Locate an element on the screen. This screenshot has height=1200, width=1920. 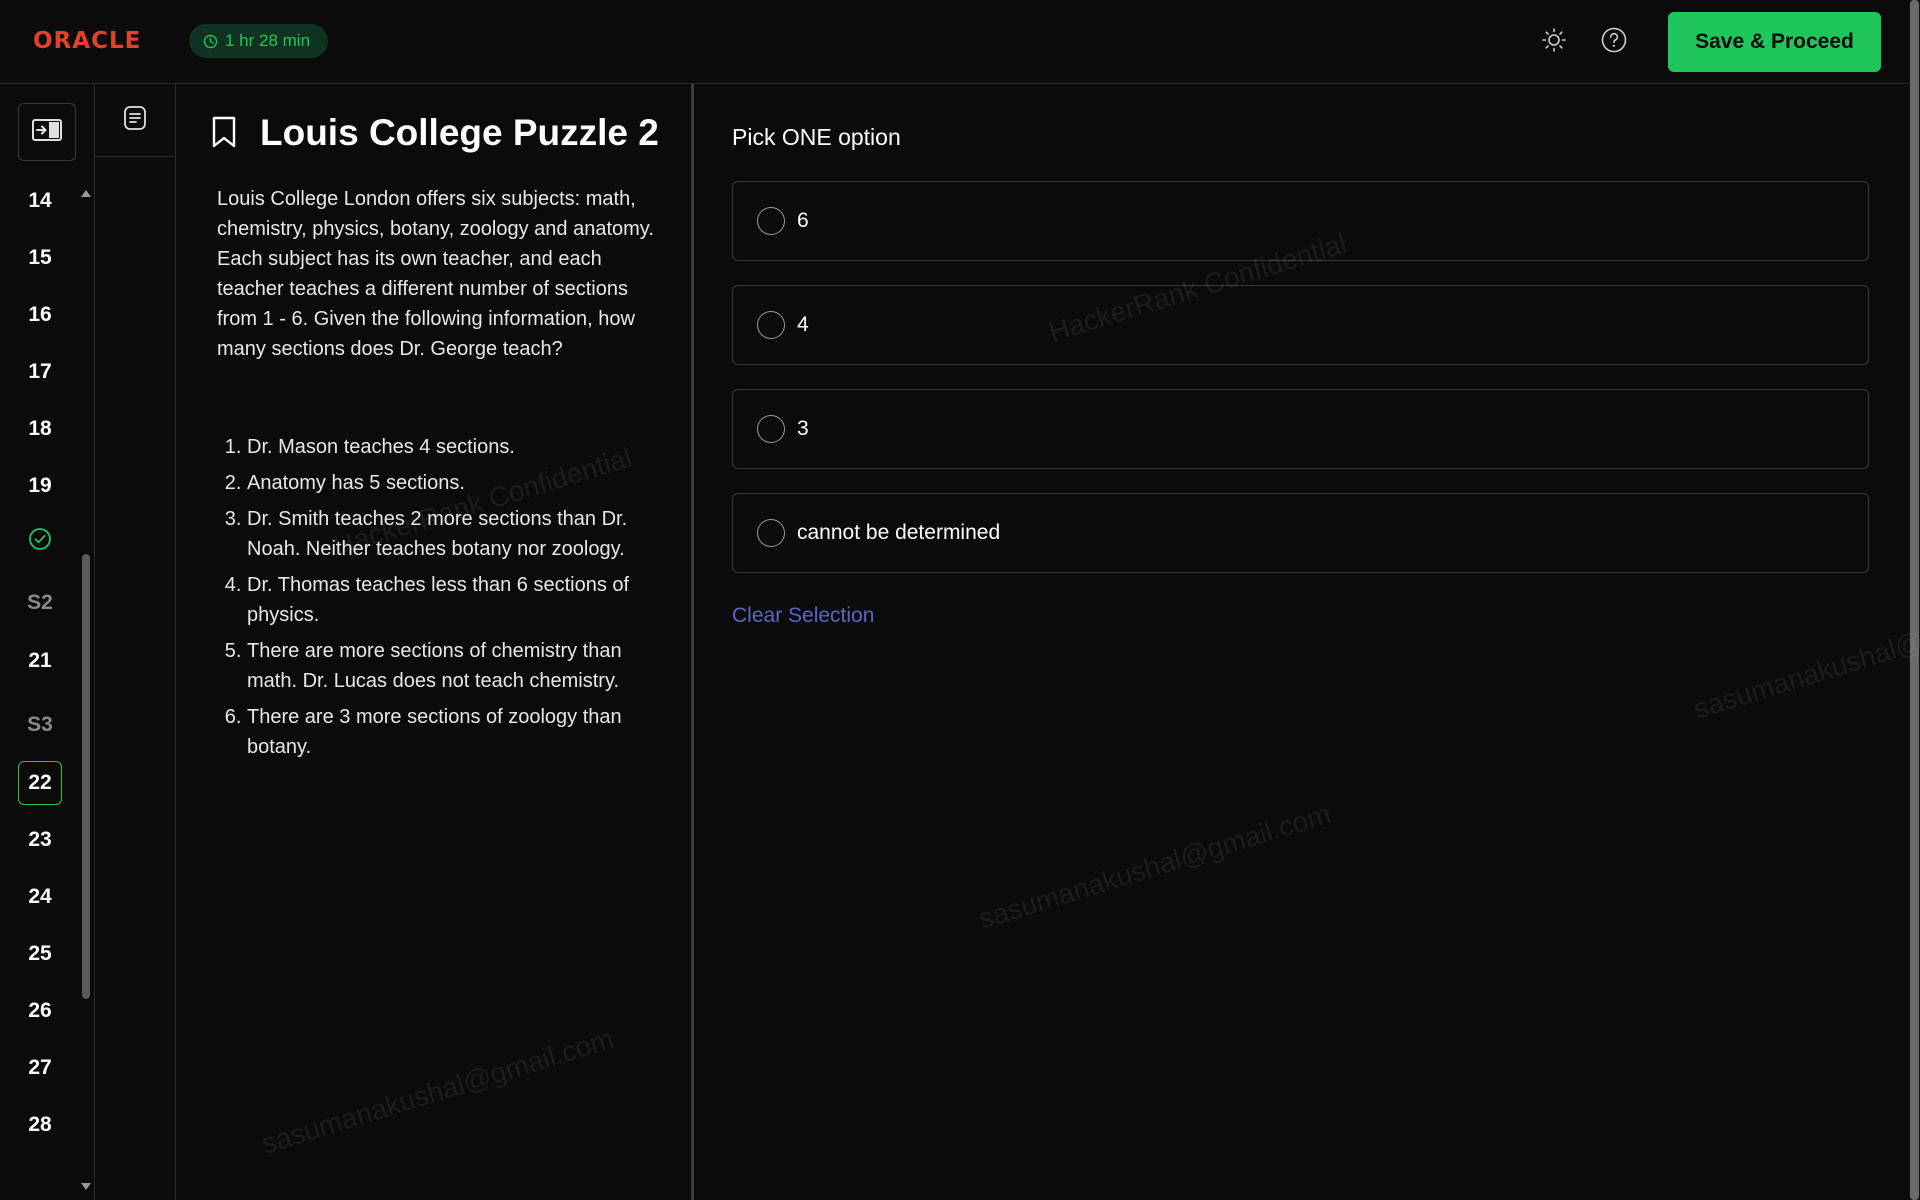
question-item-26: 26 is located at coordinates (40, 1011).